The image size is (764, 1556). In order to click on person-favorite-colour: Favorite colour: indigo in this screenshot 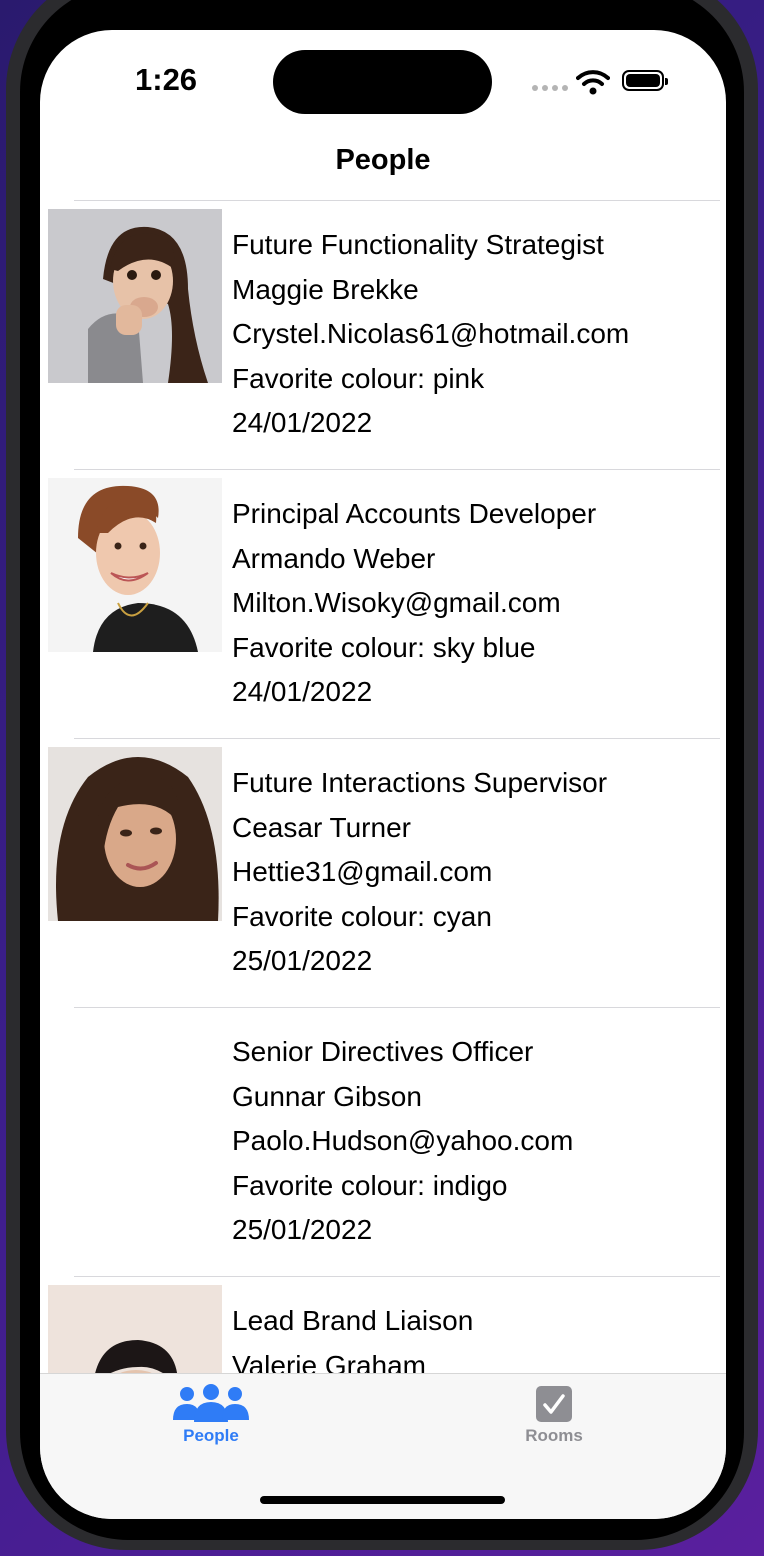, I will do `click(370, 1185)`.